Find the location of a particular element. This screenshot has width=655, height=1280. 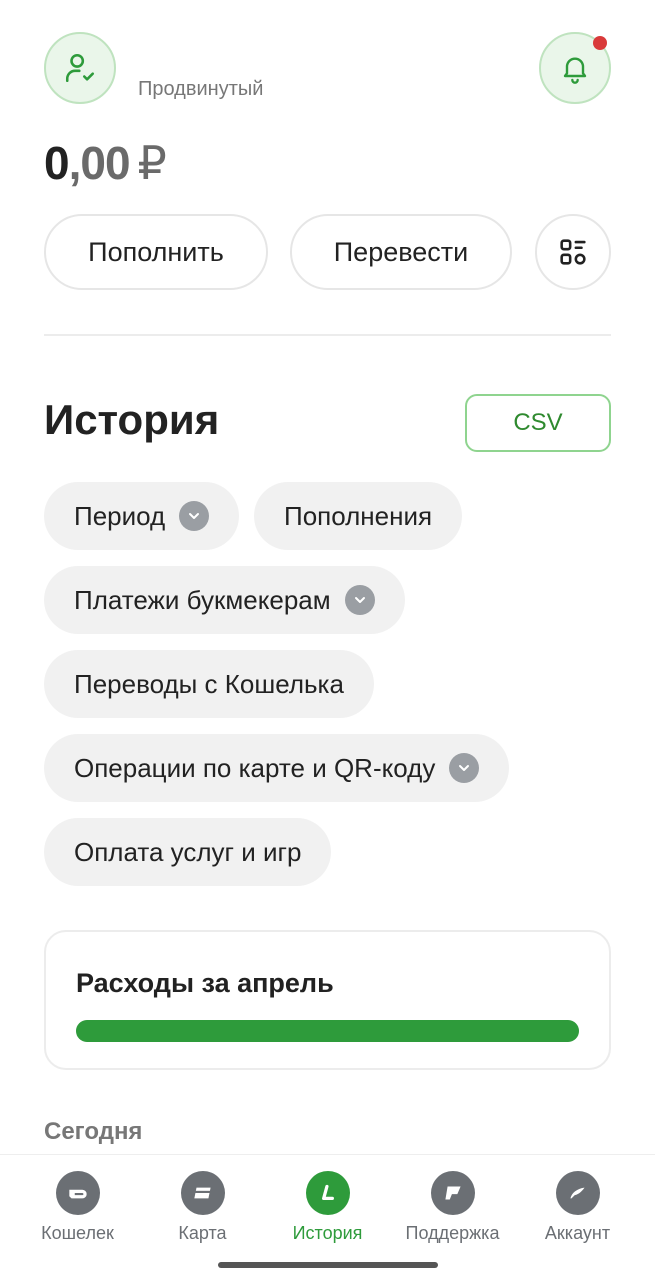

wallet-icon is located at coordinates (77, 1193).